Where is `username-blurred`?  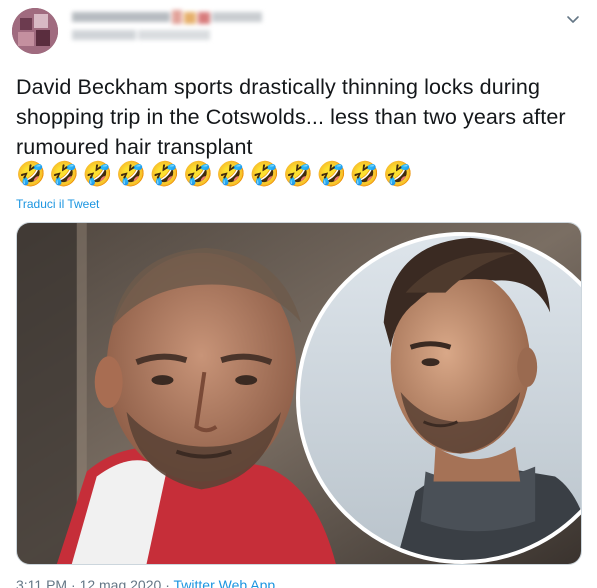 username-blurred is located at coordinates (168, 28).